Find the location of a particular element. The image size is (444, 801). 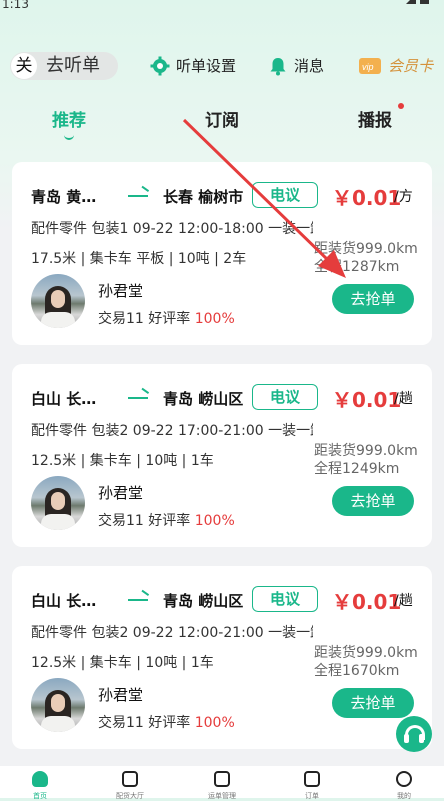

bottom-nav: 首页 配货大厅 运单管理 订单 我的 is located at coordinates (222, 783).